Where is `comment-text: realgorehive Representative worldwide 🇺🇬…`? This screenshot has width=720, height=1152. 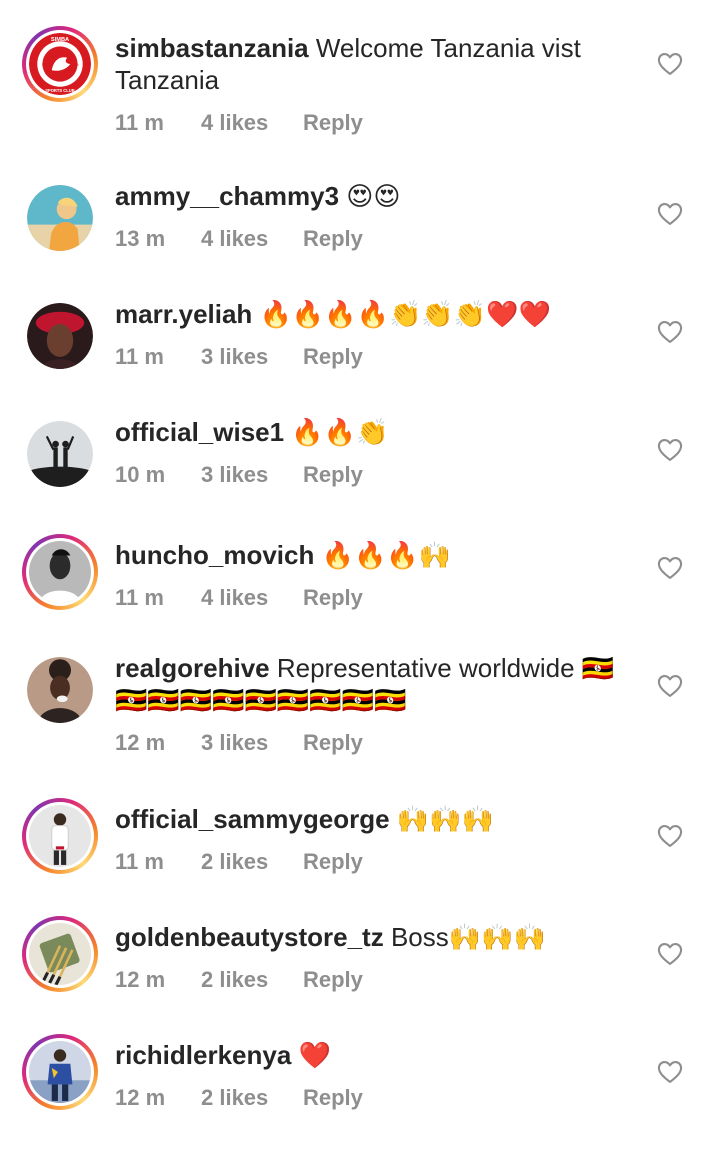
comment-text: realgorehive Representative worldwide 🇺🇬… is located at coordinates (370, 684).